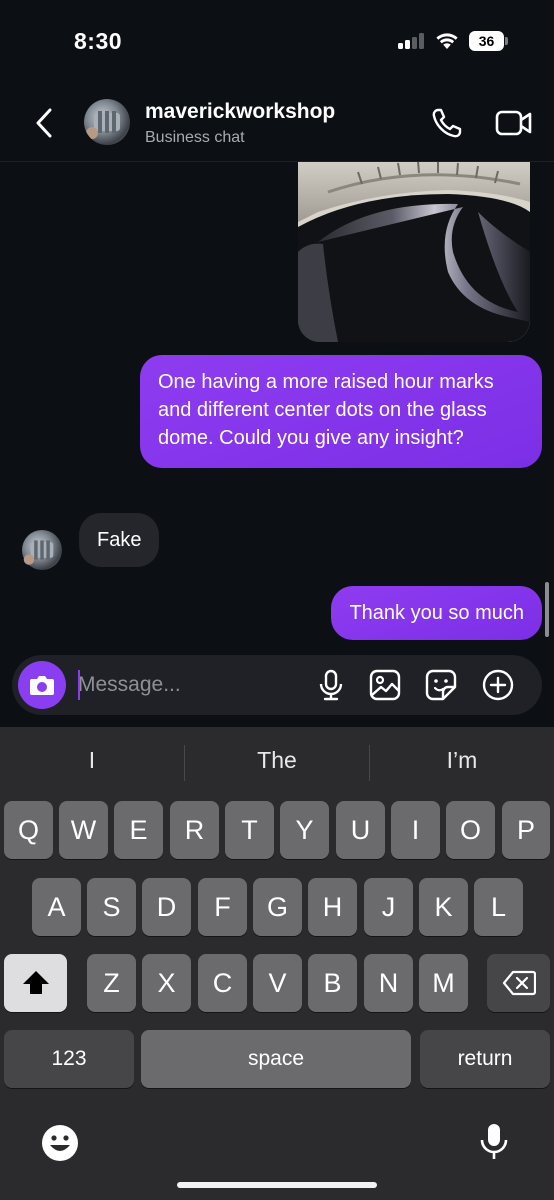 The width and height of the screenshot is (554, 1200). I want to click on suggestion: The, so click(277, 760).